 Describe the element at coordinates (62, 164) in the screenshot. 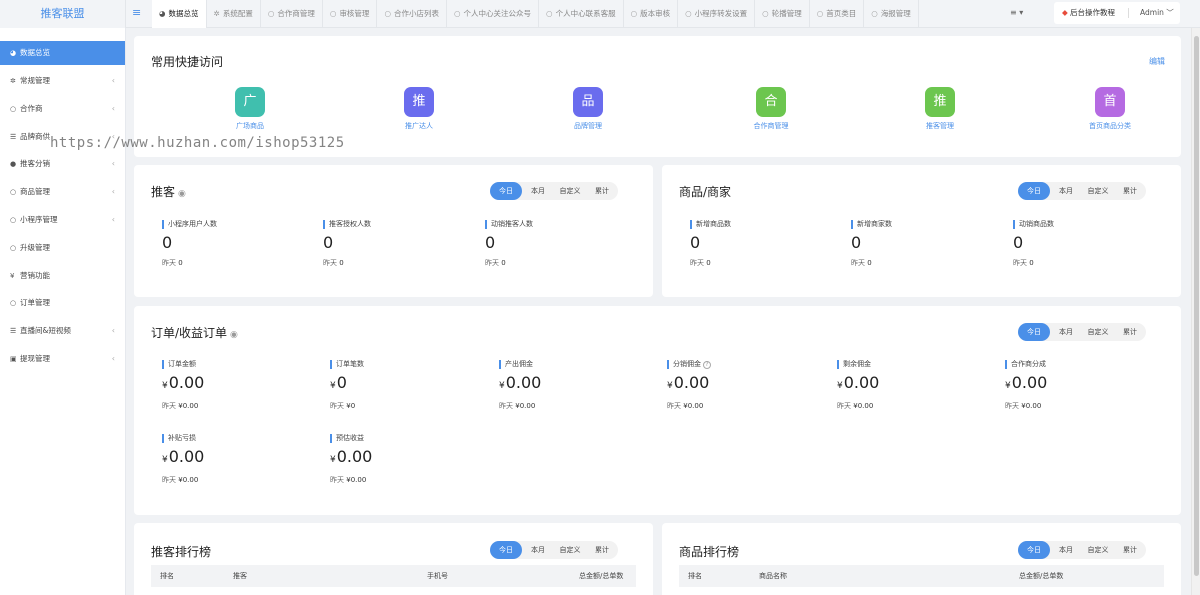

I see `sidebar-item-5: ● 推客分销 ‹` at that location.